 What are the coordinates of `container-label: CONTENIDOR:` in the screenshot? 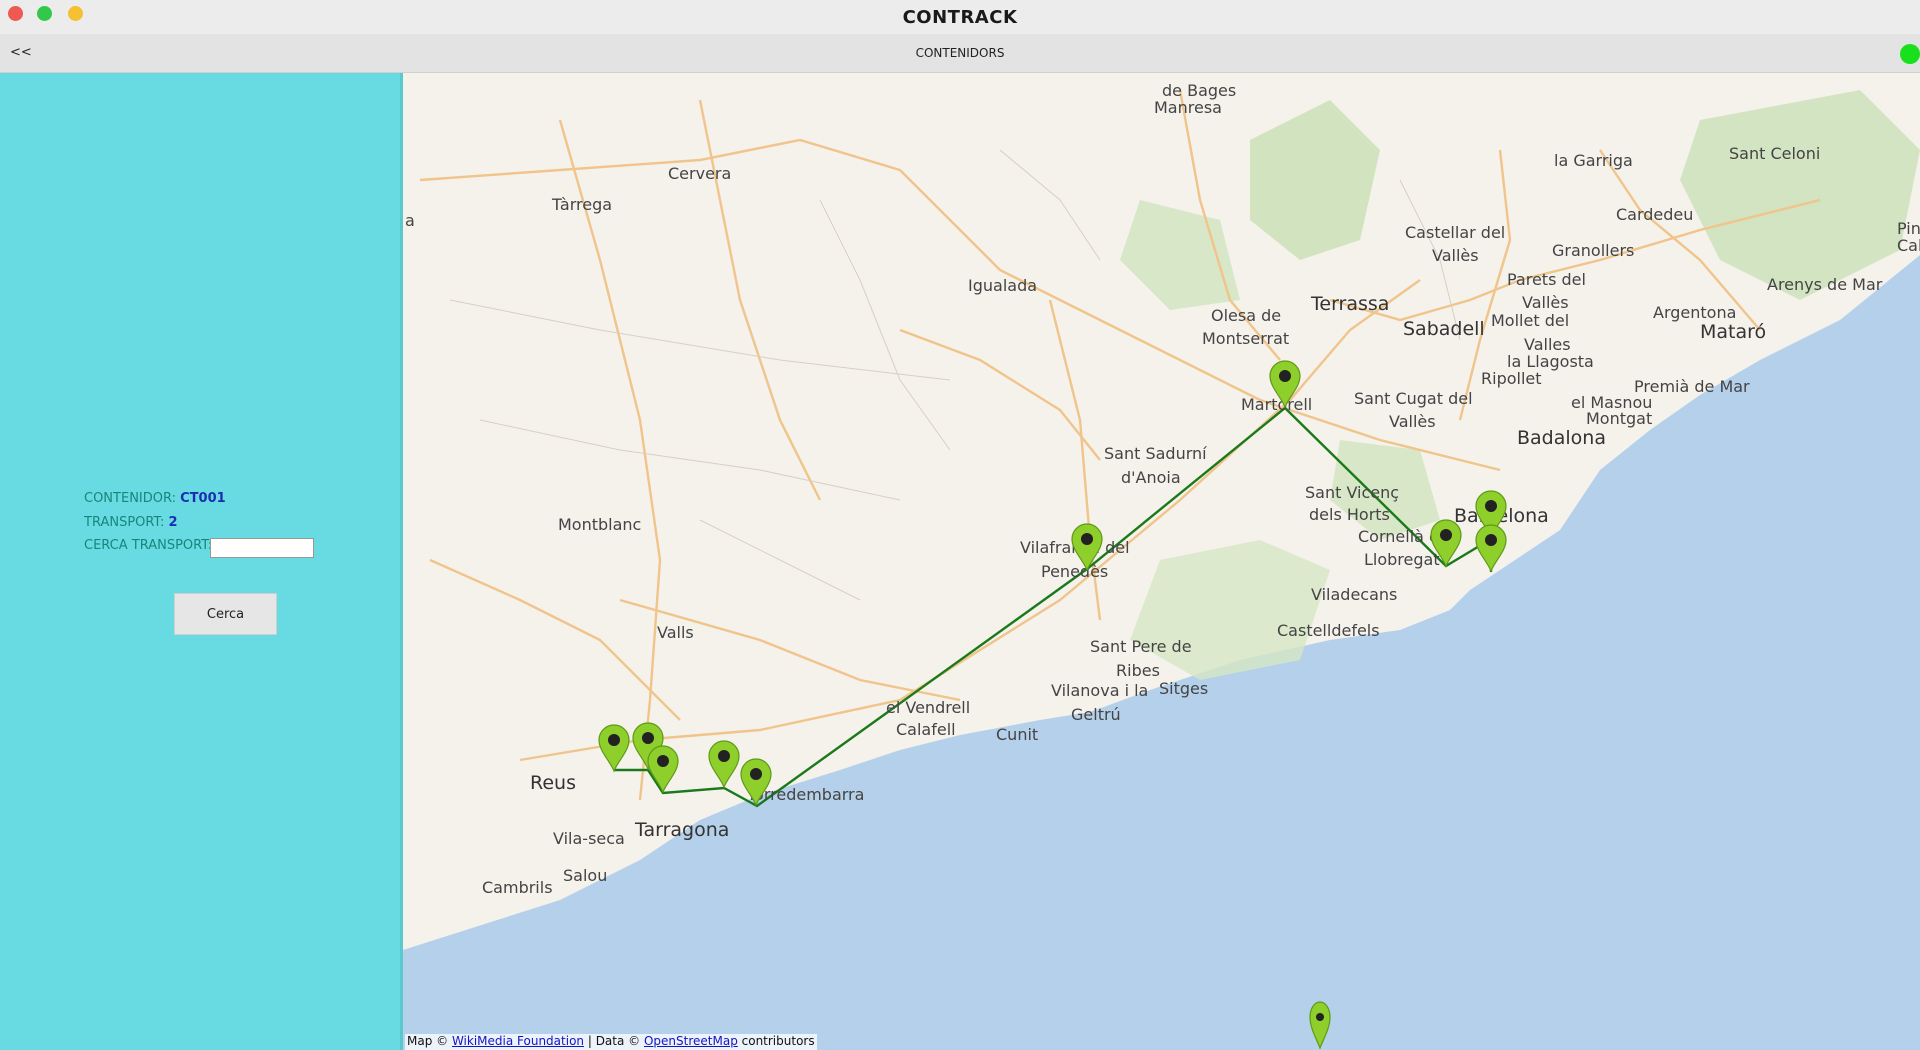 It's located at (132, 498).